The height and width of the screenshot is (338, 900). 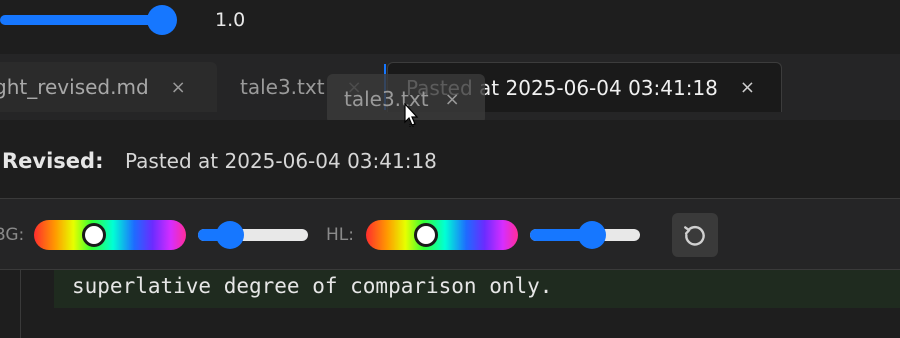 What do you see at coordinates (281, 161) in the screenshot?
I see `revised-source: Pasted at 2025-06-04 03:41:18` at bounding box center [281, 161].